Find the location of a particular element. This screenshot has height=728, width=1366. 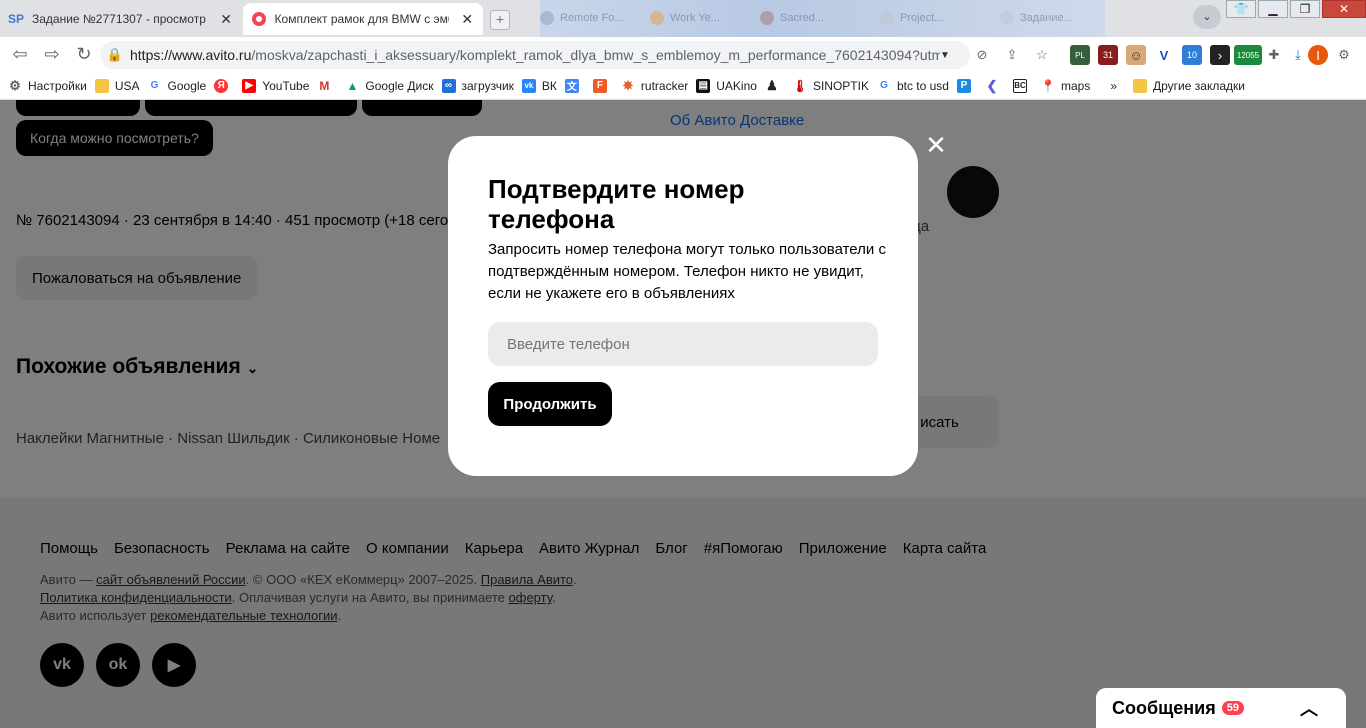

tshirt-icon: 👕 is located at coordinates (1241, 9).